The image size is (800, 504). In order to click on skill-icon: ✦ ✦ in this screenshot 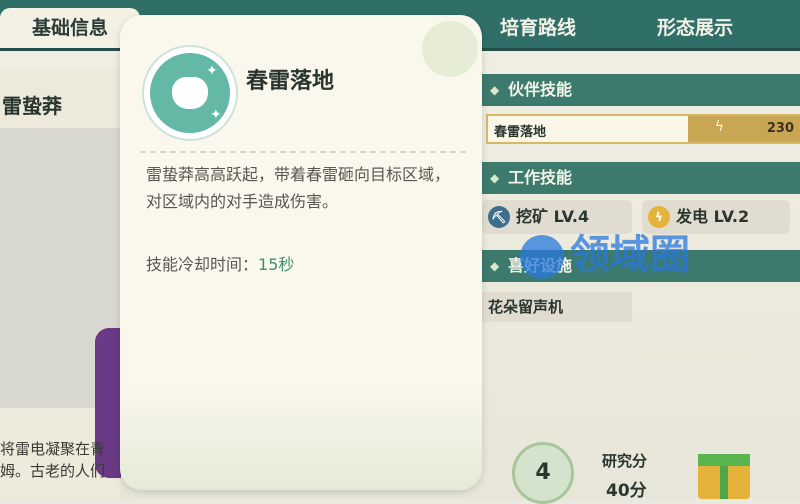, I will do `click(190, 93)`.